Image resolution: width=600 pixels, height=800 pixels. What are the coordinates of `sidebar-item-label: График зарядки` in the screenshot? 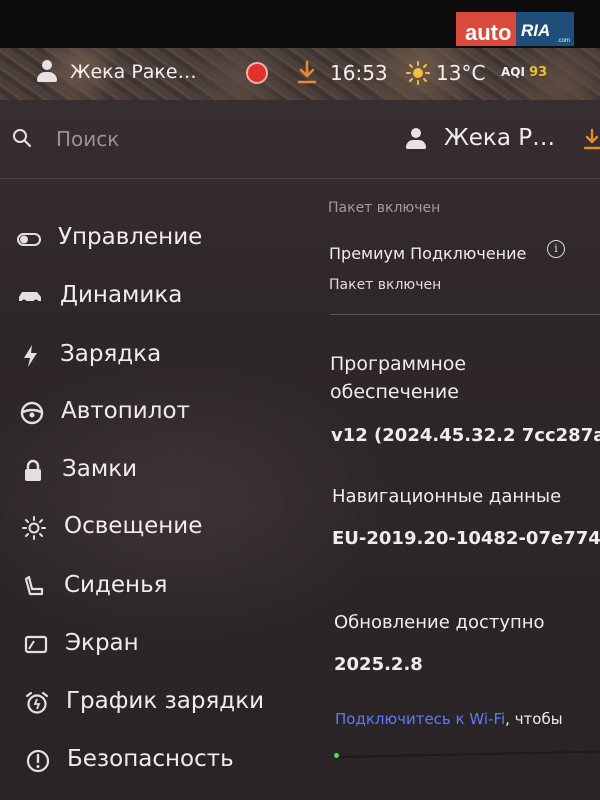 It's located at (165, 701).